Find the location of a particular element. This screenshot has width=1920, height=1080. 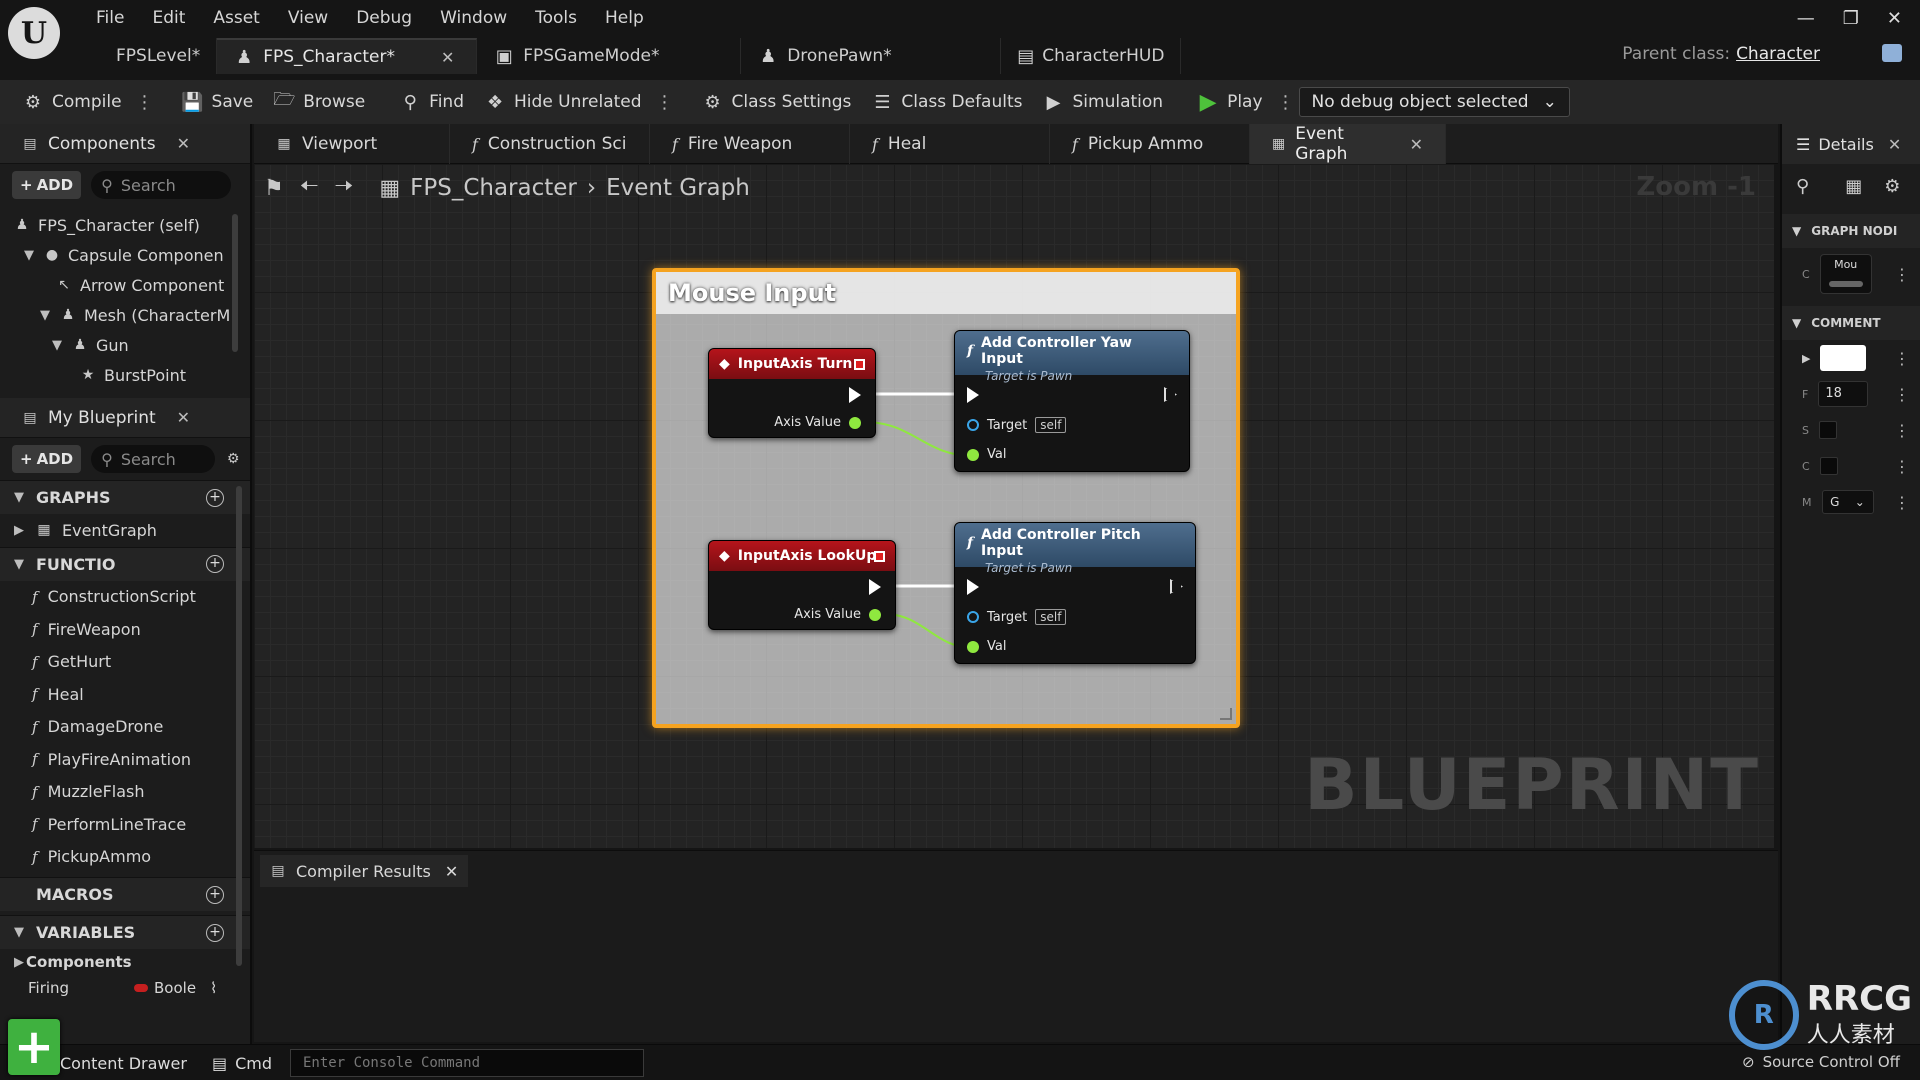

node-inputaxis-turn: ◆ InputAxis Turn Axis Value is located at coordinates (792, 393).